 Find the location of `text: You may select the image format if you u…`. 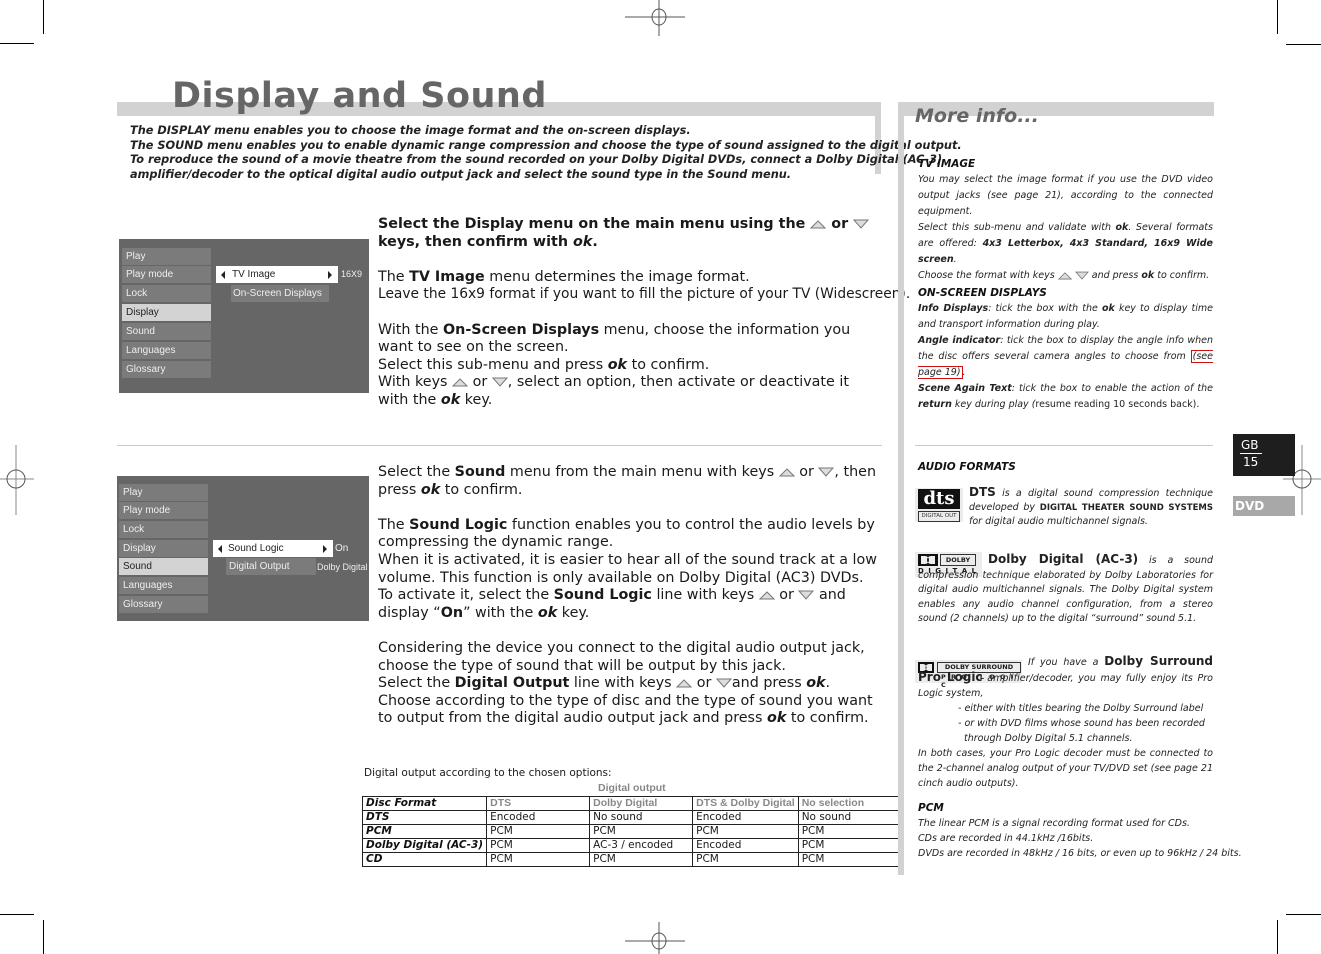

text: You may select the image format if you u… is located at coordinates (1065, 195).